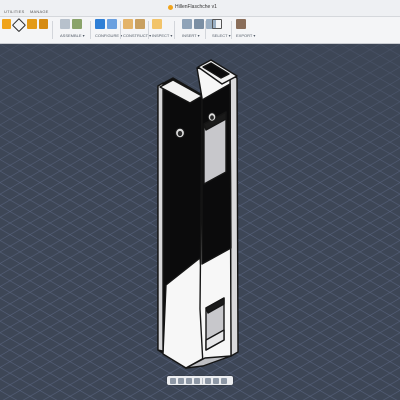 This screenshot has height=400, width=400. I want to click on assemble-group: ASSEMBLE ▾, so click(74, 30).